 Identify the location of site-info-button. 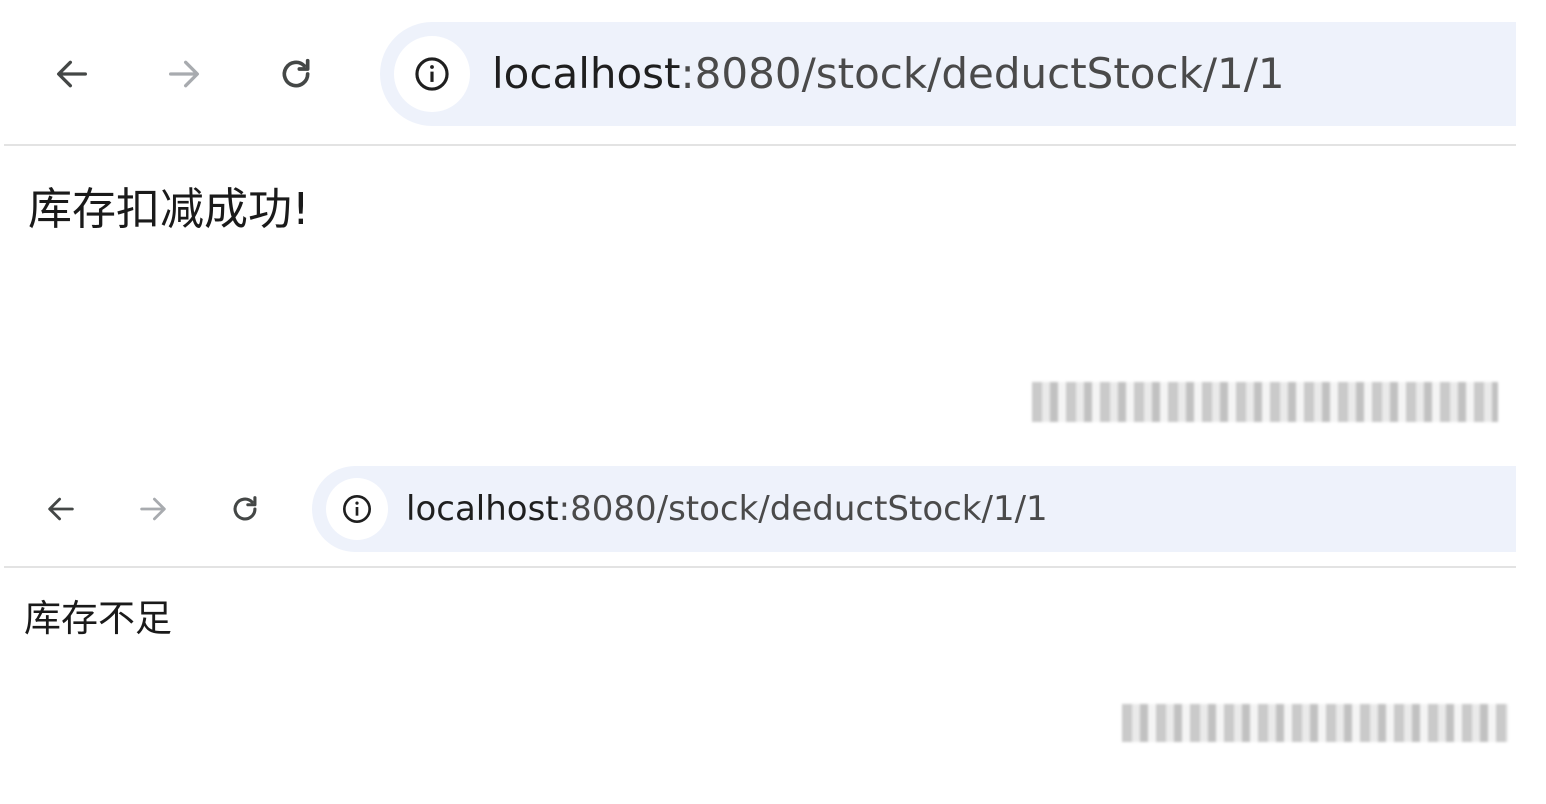
(357, 509).